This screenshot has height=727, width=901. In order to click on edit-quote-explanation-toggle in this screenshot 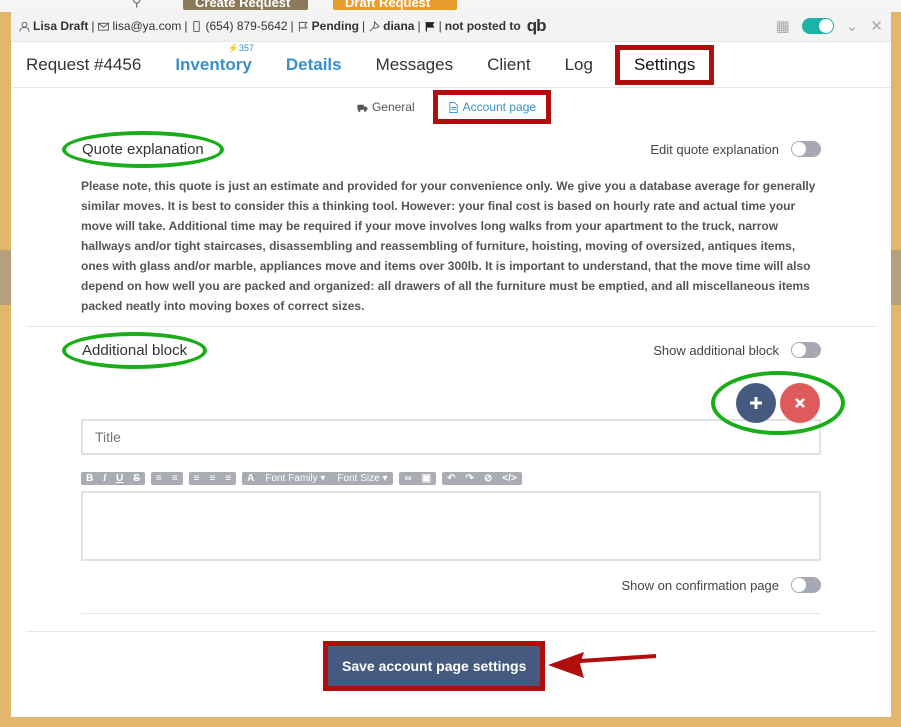, I will do `click(806, 149)`.